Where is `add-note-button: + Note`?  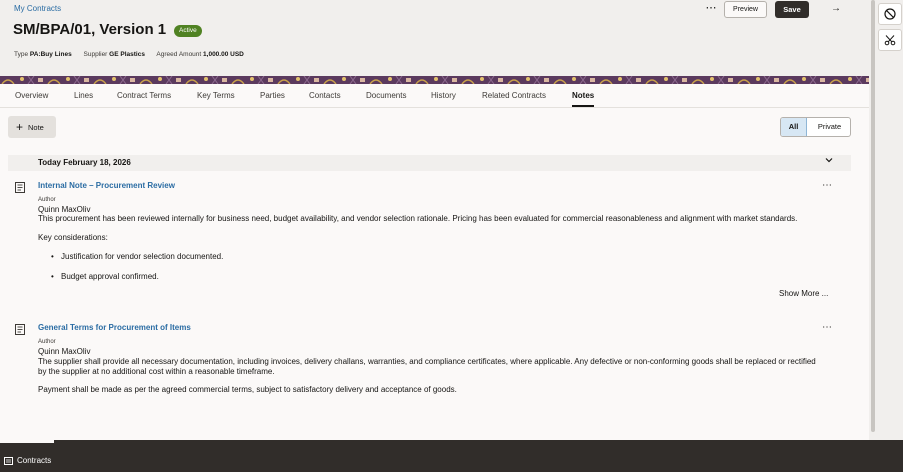
add-note-button: + Note is located at coordinates (32, 127).